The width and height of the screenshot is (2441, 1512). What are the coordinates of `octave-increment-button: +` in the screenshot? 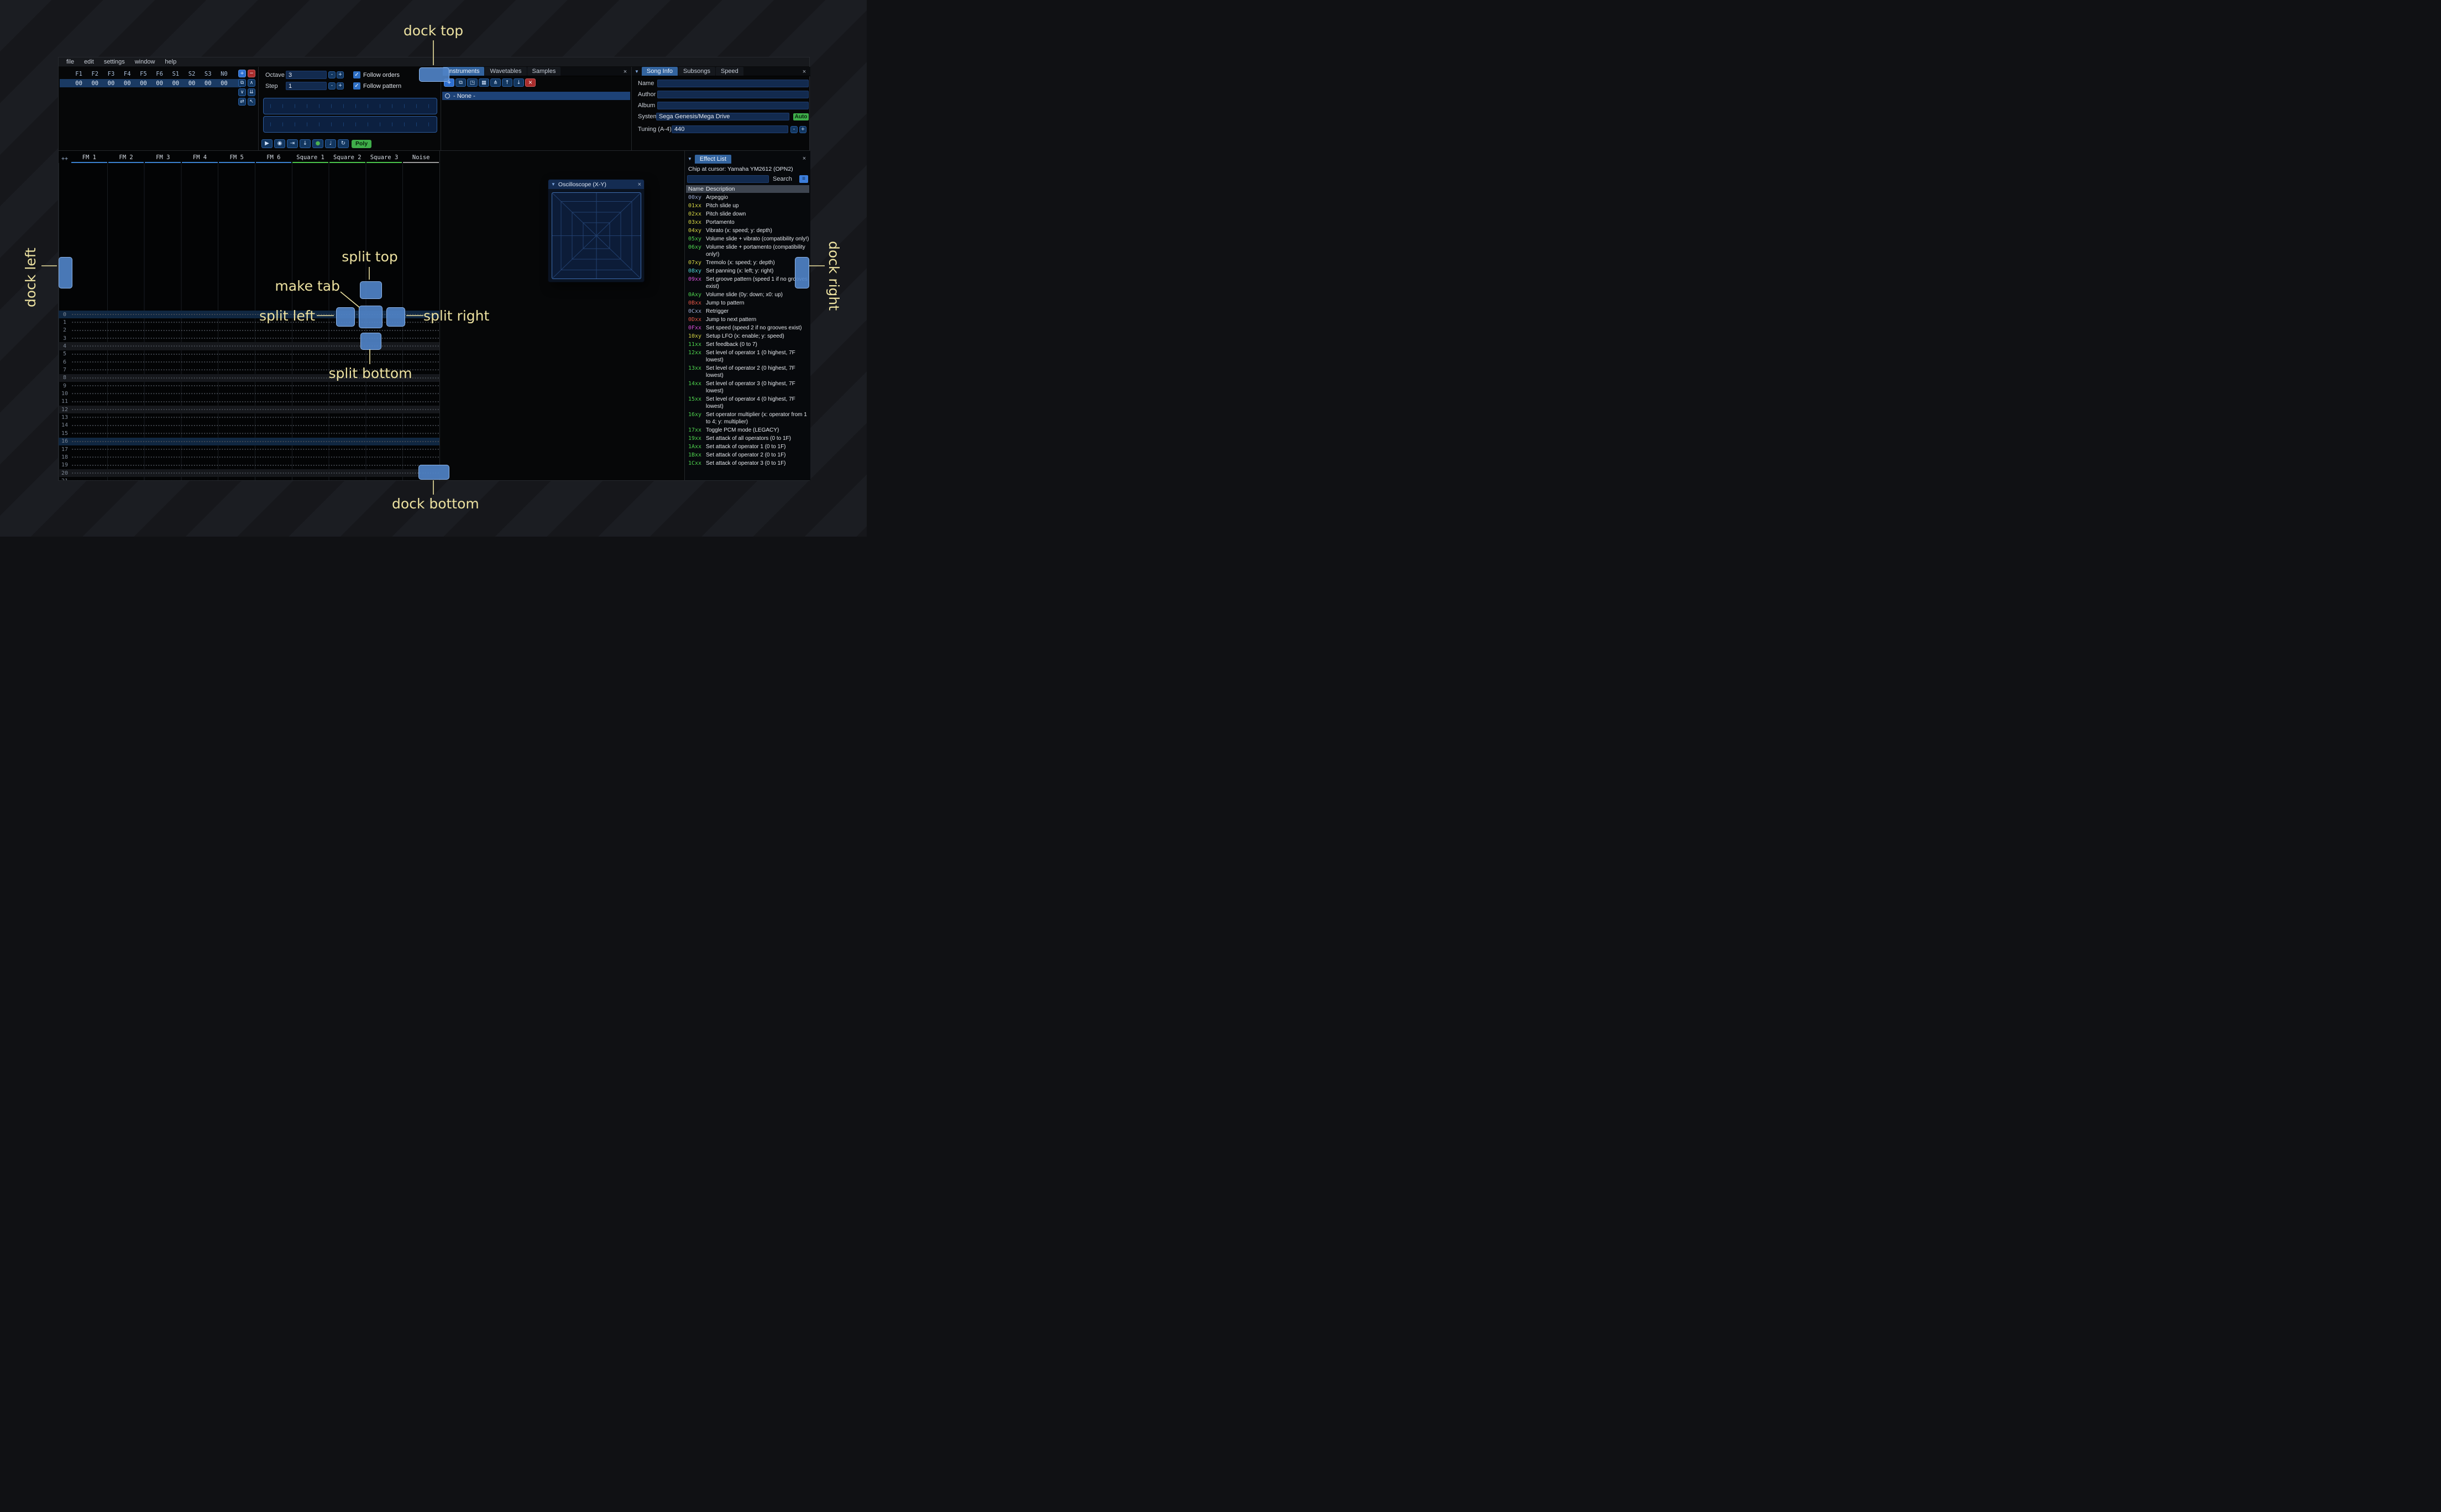 It's located at (340, 75).